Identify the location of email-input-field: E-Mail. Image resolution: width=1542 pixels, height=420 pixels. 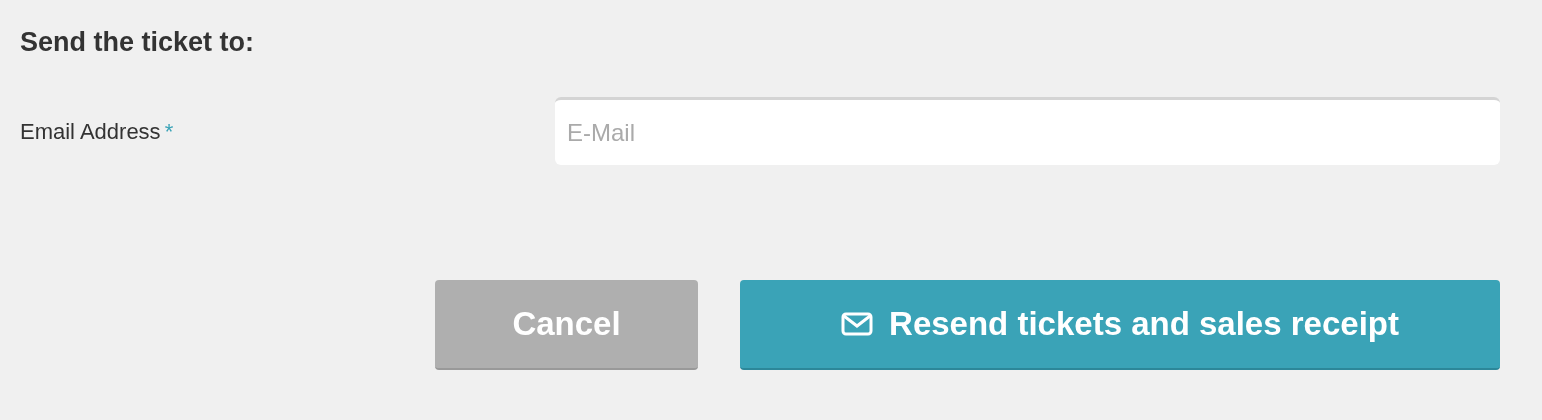
(1027, 131).